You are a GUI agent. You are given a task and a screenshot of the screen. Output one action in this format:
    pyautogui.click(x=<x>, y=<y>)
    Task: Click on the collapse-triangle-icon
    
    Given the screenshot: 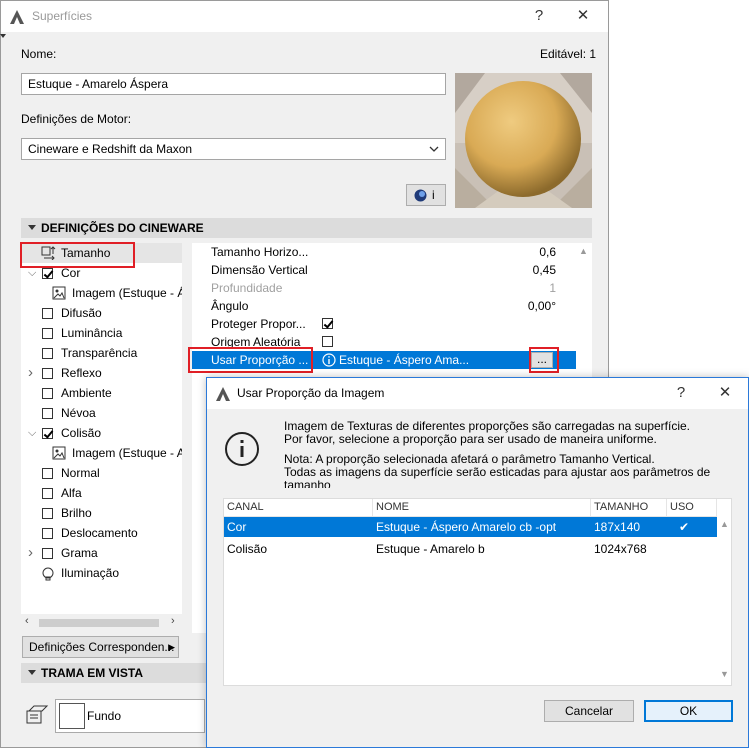 What is the action you would take?
    pyautogui.click(x=32, y=672)
    